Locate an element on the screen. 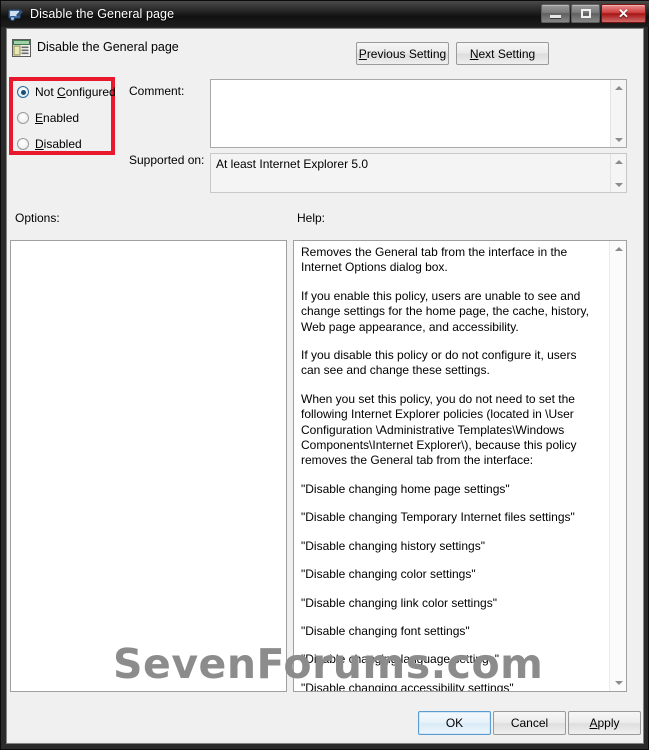 The width and height of the screenshot is (649, 750). supported-on-value: At least Internet Explorer 5.0 is located at coordinates (292, 164).